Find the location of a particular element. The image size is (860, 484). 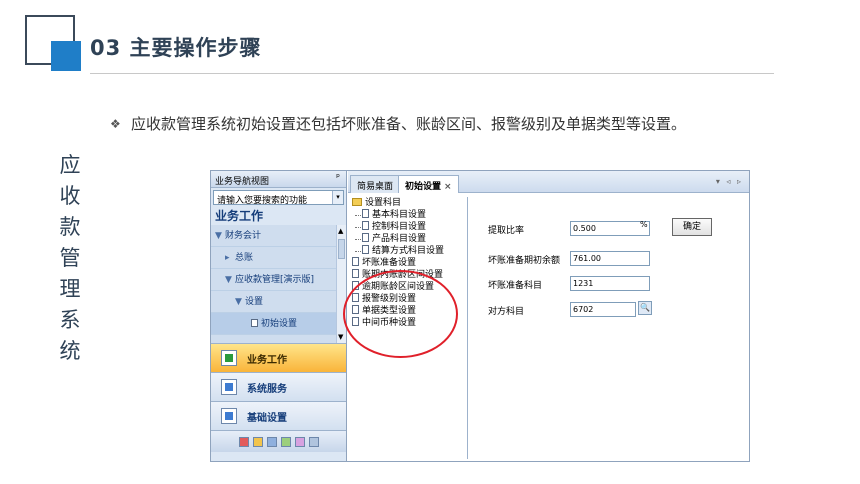

bullet-paragraph: ❖ 应收款管理系统初始设置还包括坏账准备、账龄区间、报警级别及单据类型等设置。 is located at coordinates (430, 124).